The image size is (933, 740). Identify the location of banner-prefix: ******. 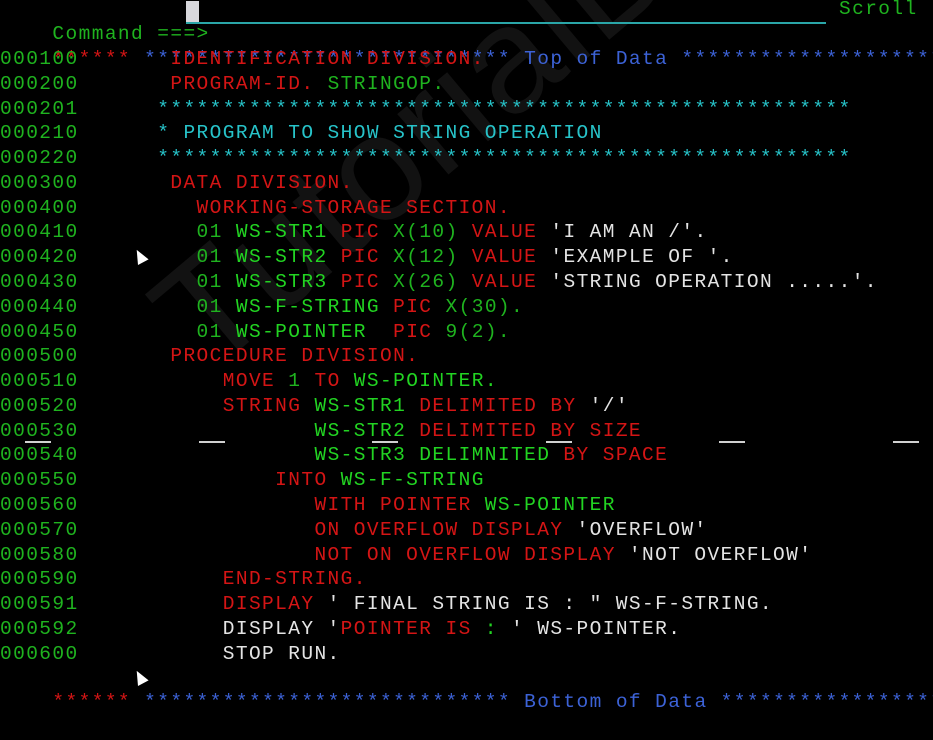
(92, 702).